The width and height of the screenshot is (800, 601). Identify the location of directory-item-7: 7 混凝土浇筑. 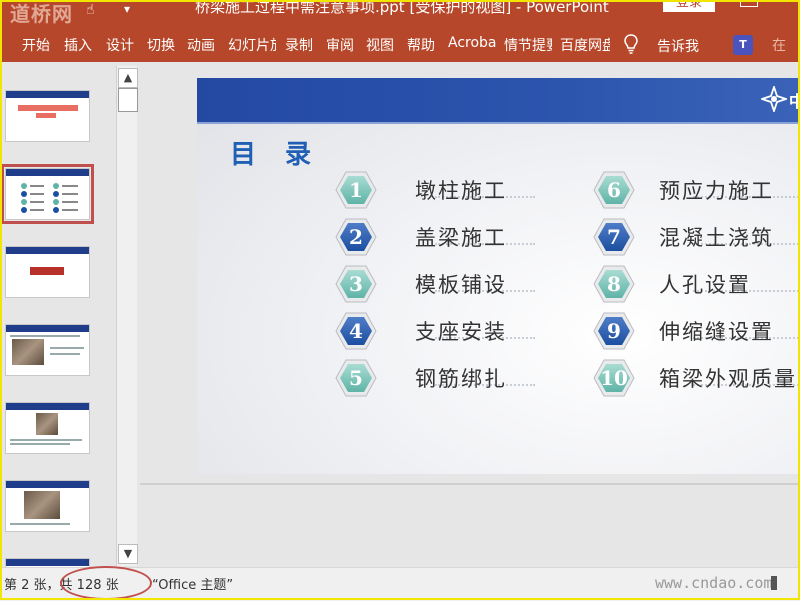
(696, 237).